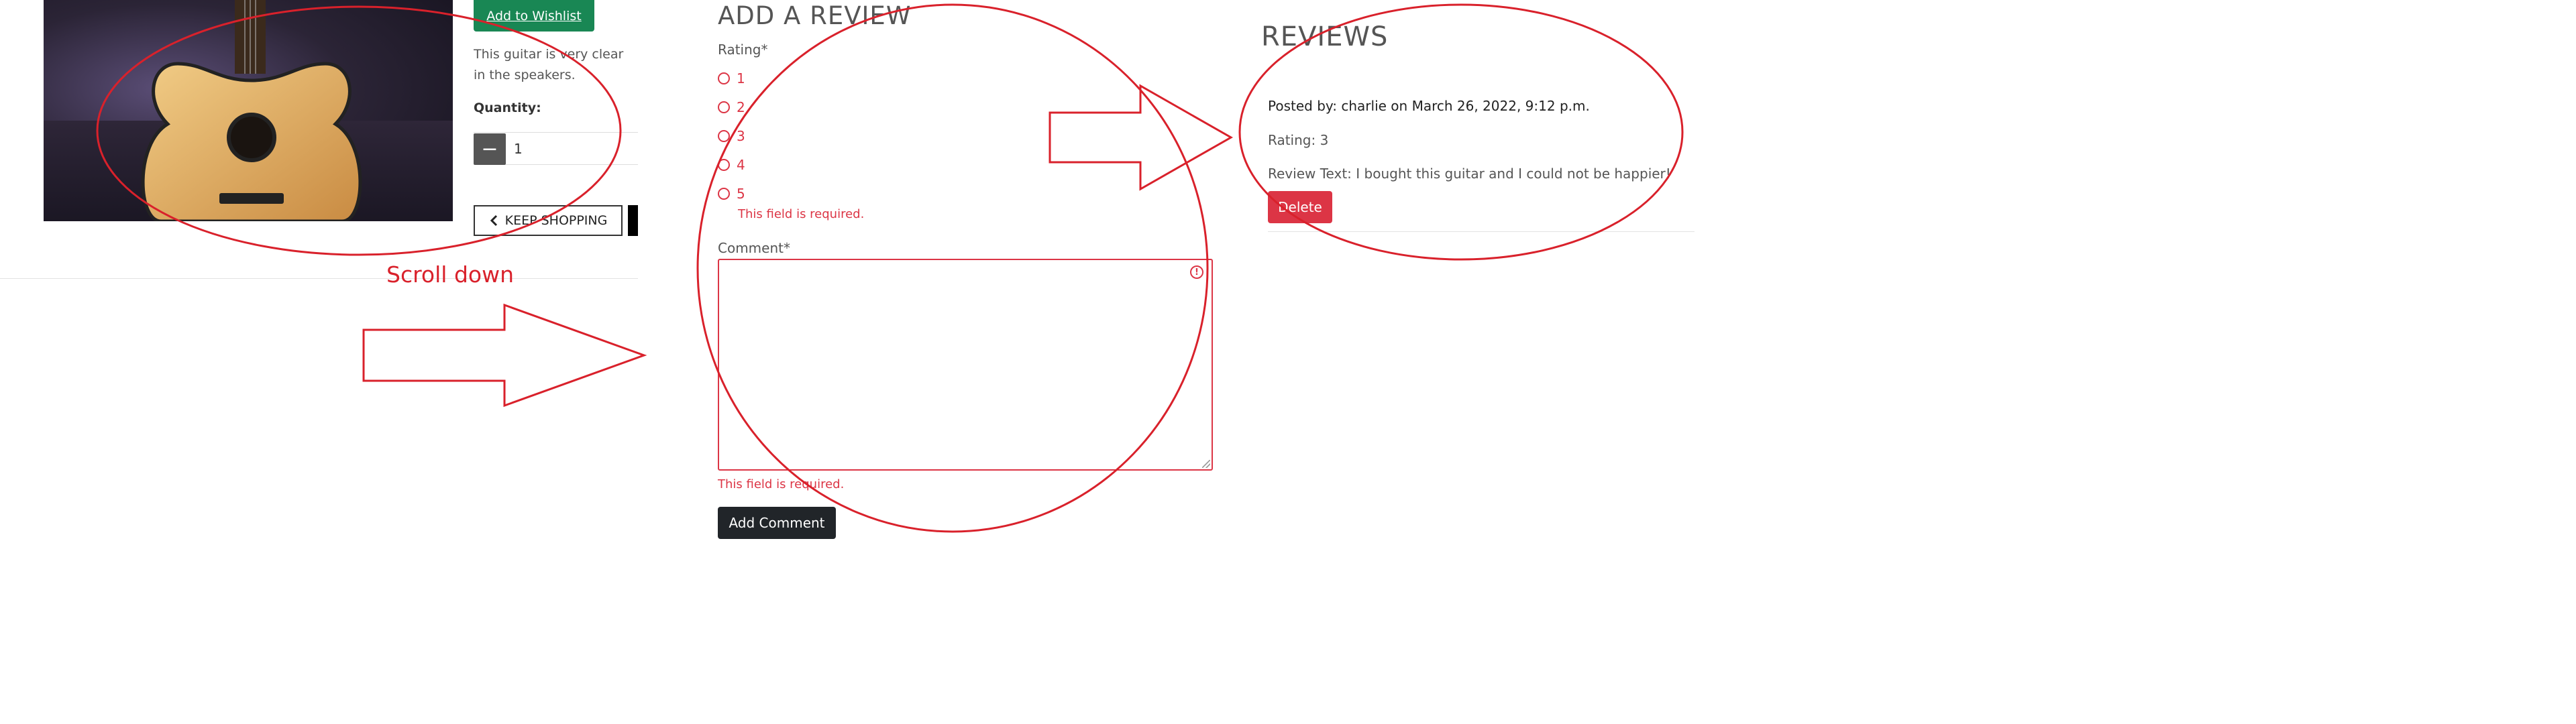  I want to click on rating-option-label: 2, so click(741, 107).